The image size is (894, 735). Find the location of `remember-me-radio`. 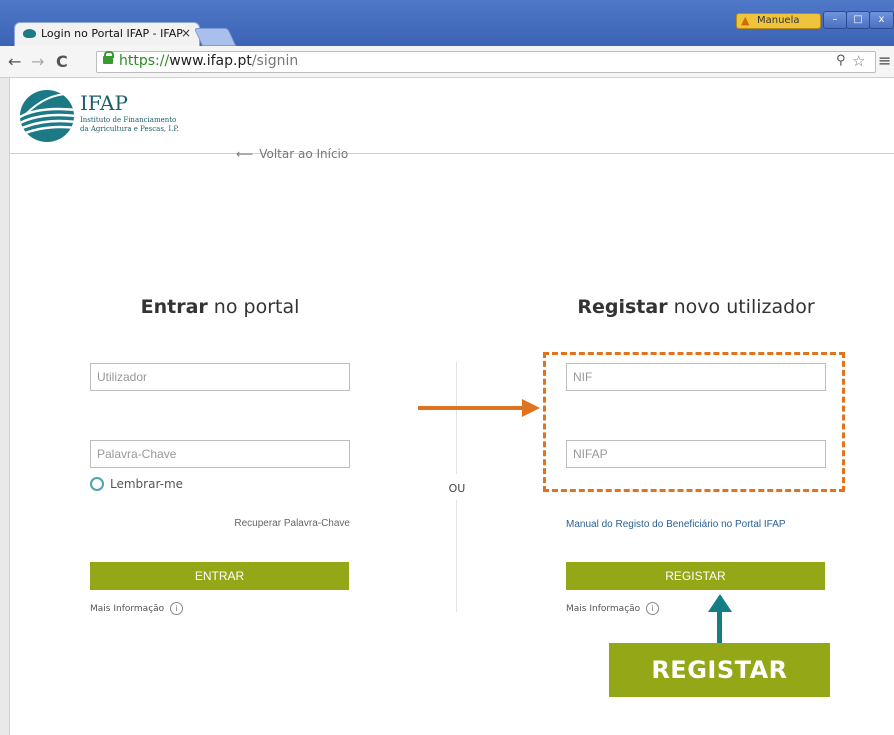

remember-me-radio is located at coordinates (97, 484).